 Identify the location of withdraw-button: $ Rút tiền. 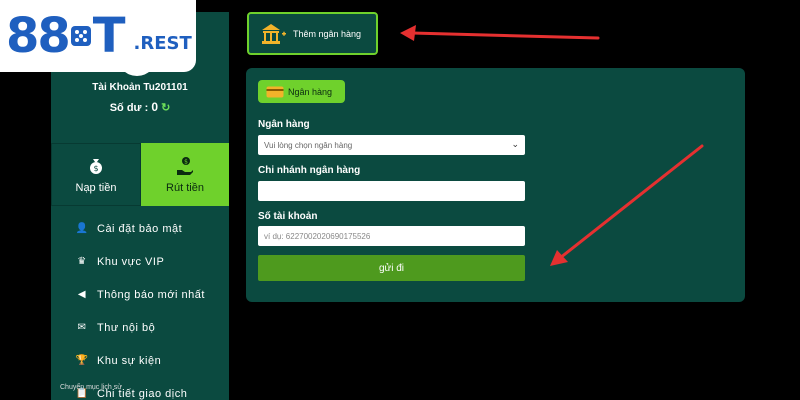
(185, 174).